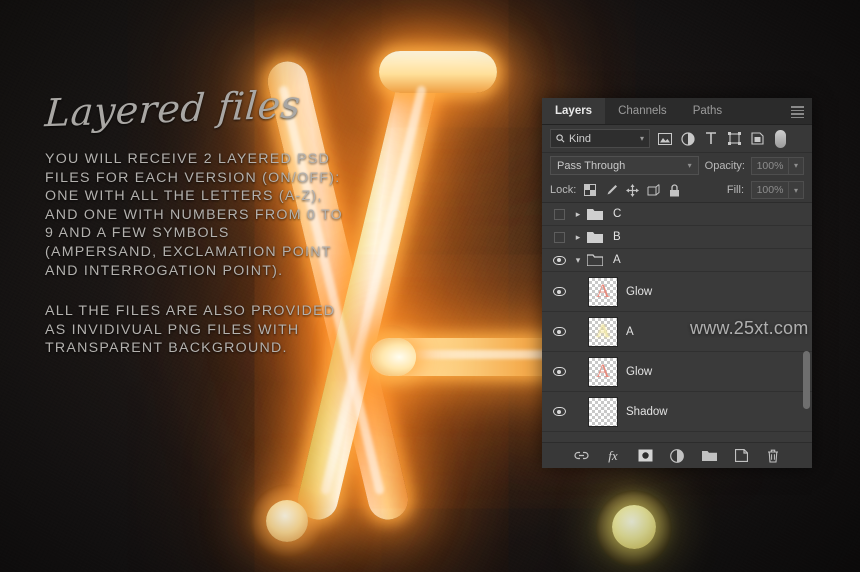  What do you see at coordinates (574, 111) in the screenshot?
I see `tab-layers: Layers` at bounding box center [574, 111].